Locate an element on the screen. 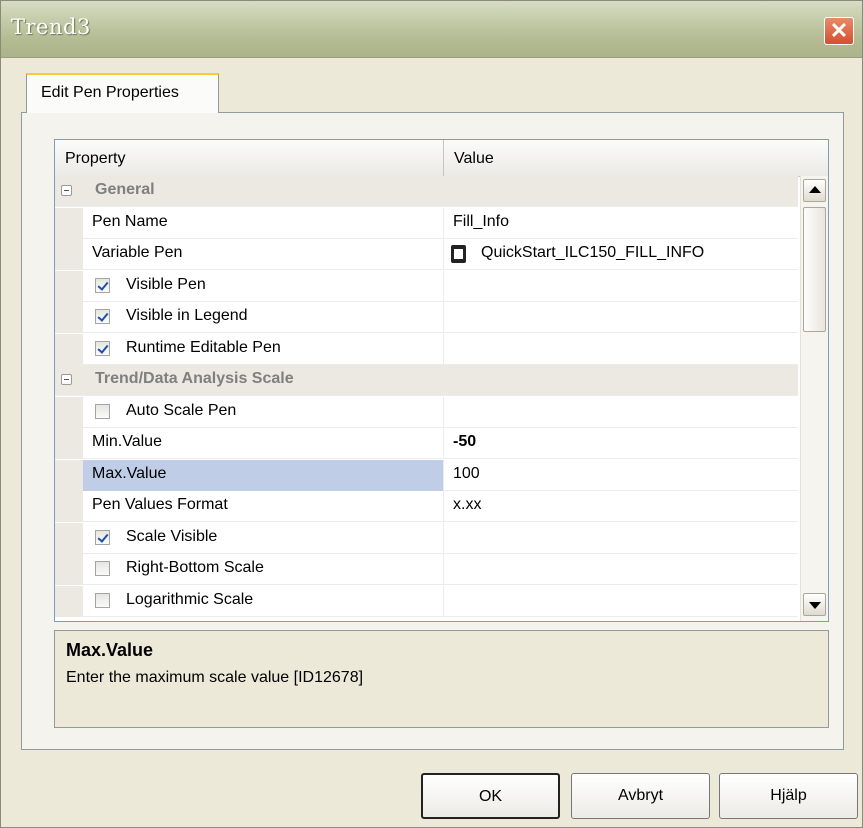 The height and width of the screenshot is (828, 863). category-row: Trend/Data Analysis Scale is located at coordinates (426, 380).